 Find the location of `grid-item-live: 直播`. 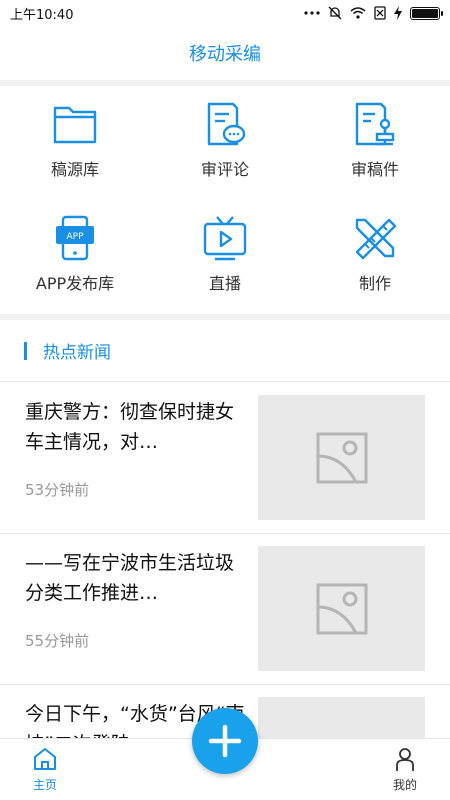

grid-item-live: 直播 is located at coordinates (225, 257).